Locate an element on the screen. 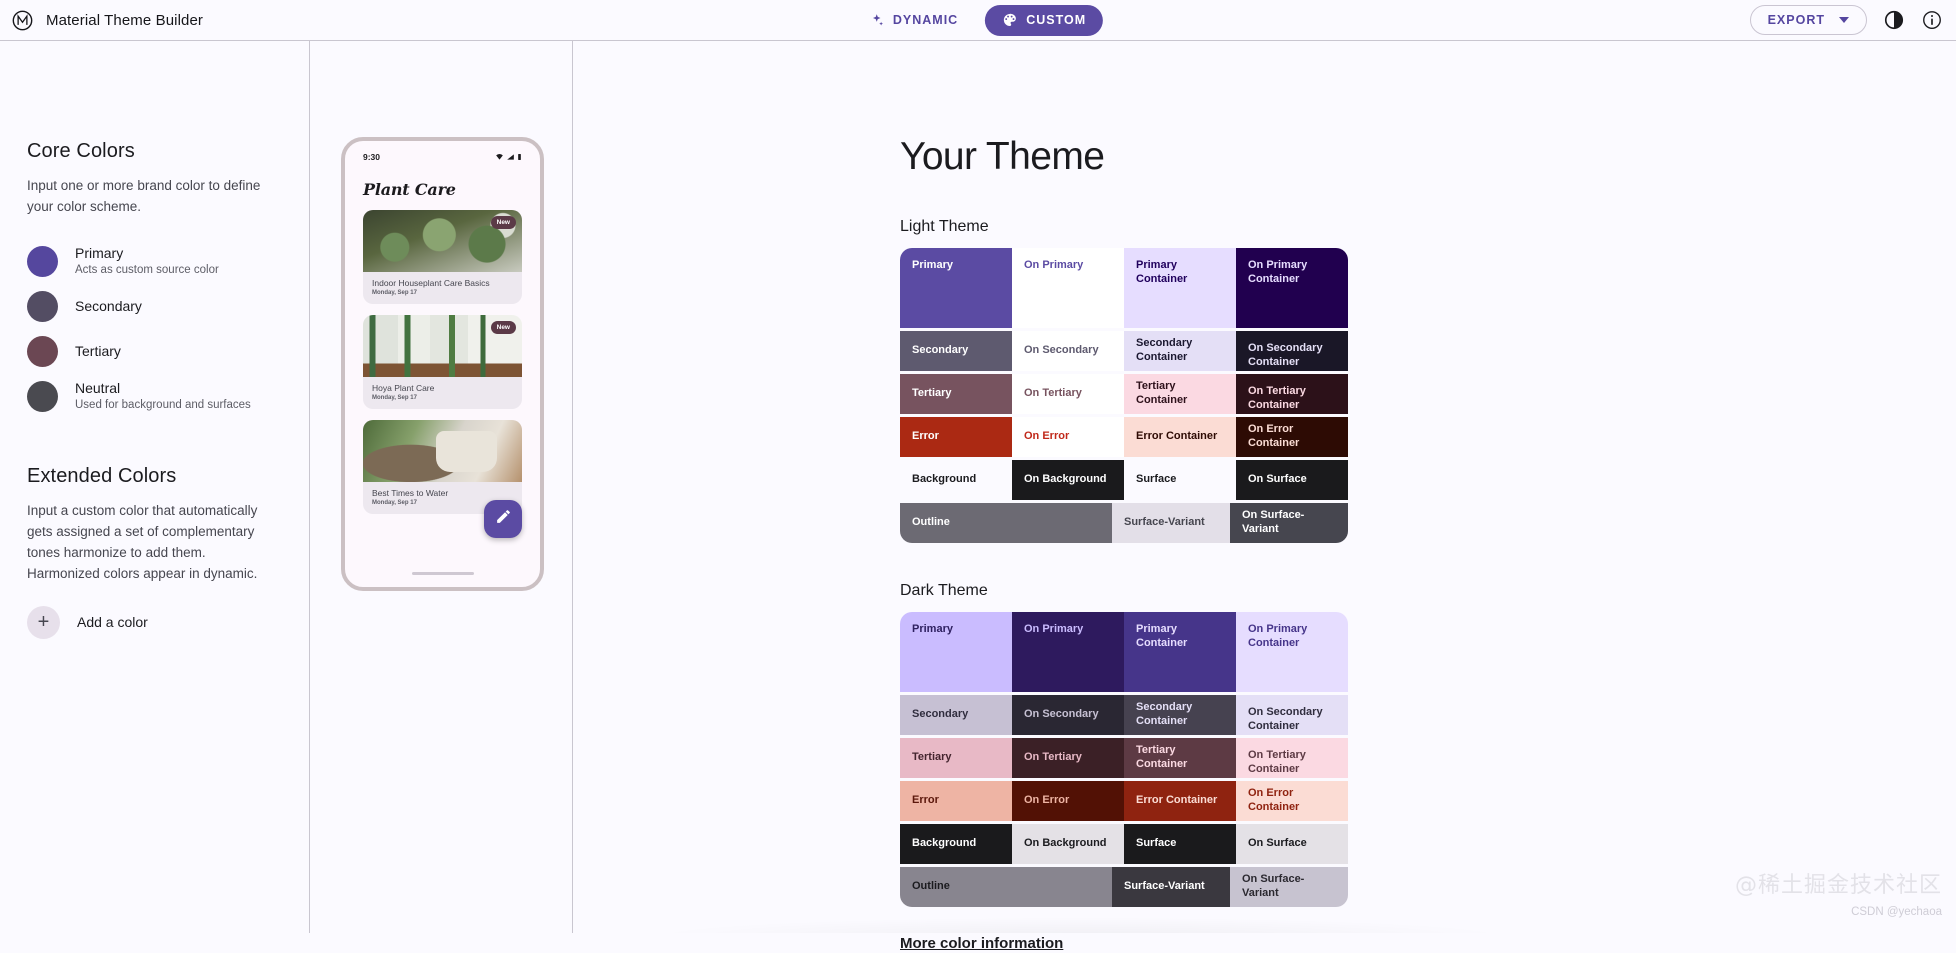  pencil-icon is located at coordinates (503, 519).